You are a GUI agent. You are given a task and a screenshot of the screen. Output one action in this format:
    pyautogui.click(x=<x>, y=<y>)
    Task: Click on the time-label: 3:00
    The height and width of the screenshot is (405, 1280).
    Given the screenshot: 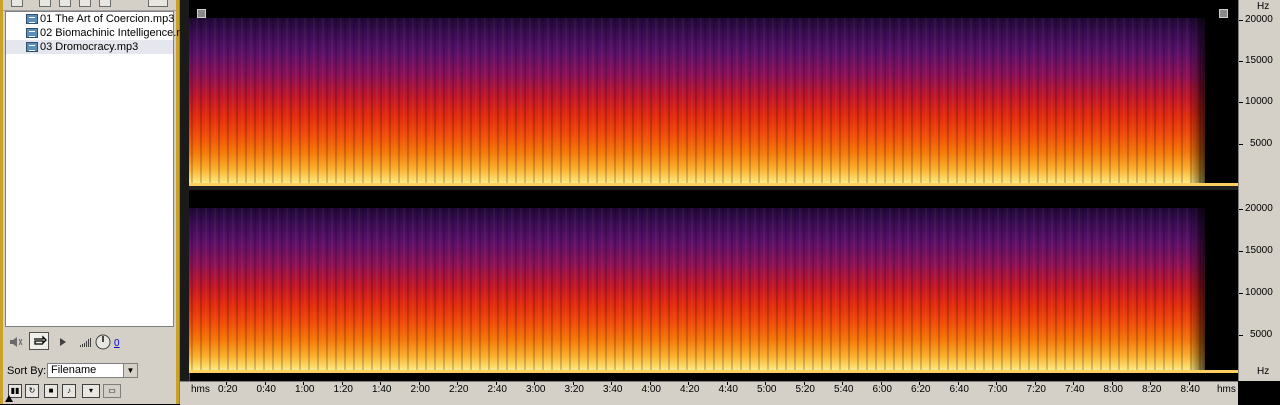 What is the action you would take?
    pyautogui.click(x=536, y=389)
    